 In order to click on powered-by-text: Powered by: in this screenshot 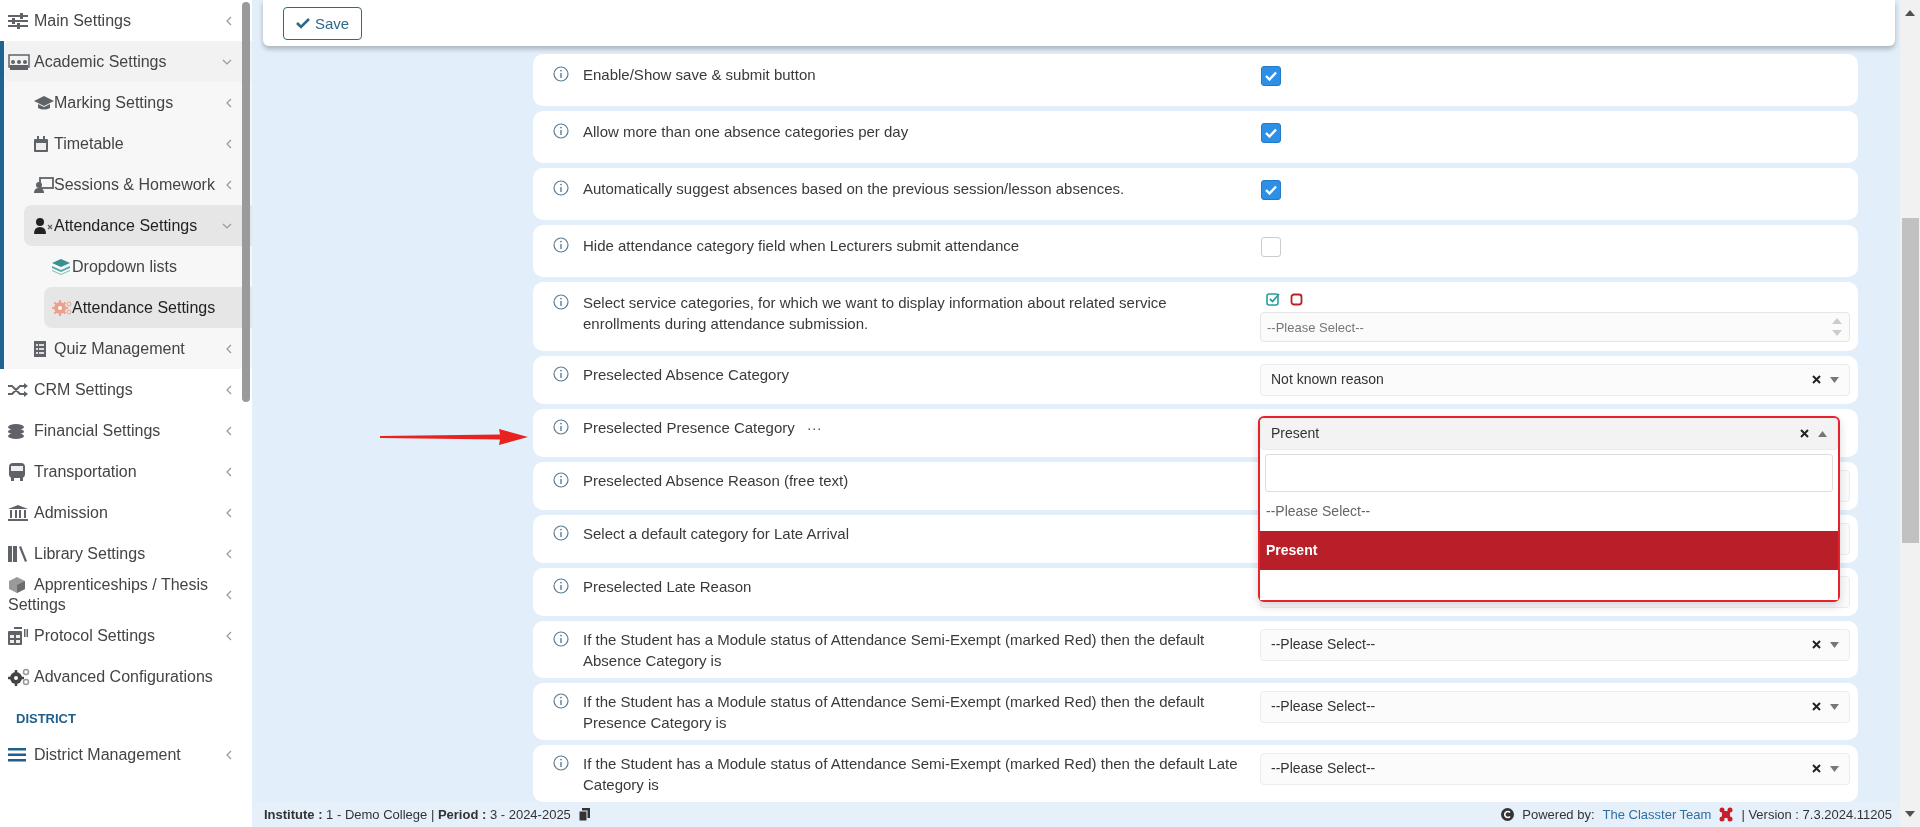, I will do `click(1558, 814)`.